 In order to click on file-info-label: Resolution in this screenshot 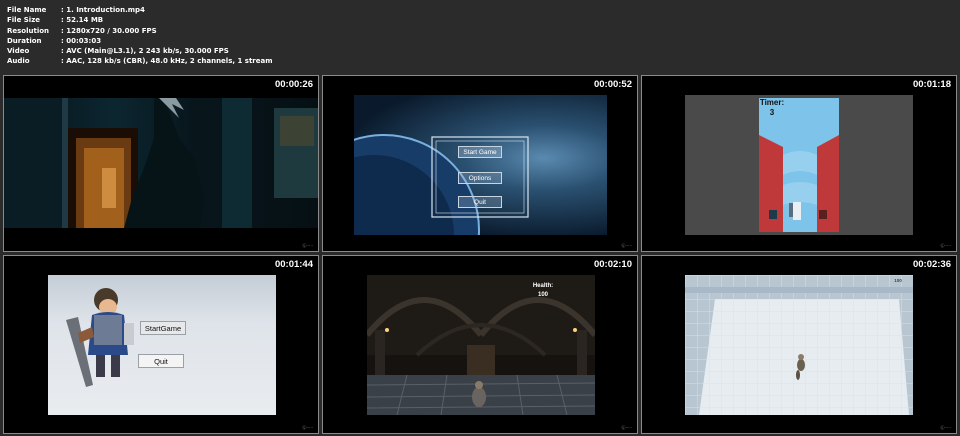, I will do `click(28, 30)`.